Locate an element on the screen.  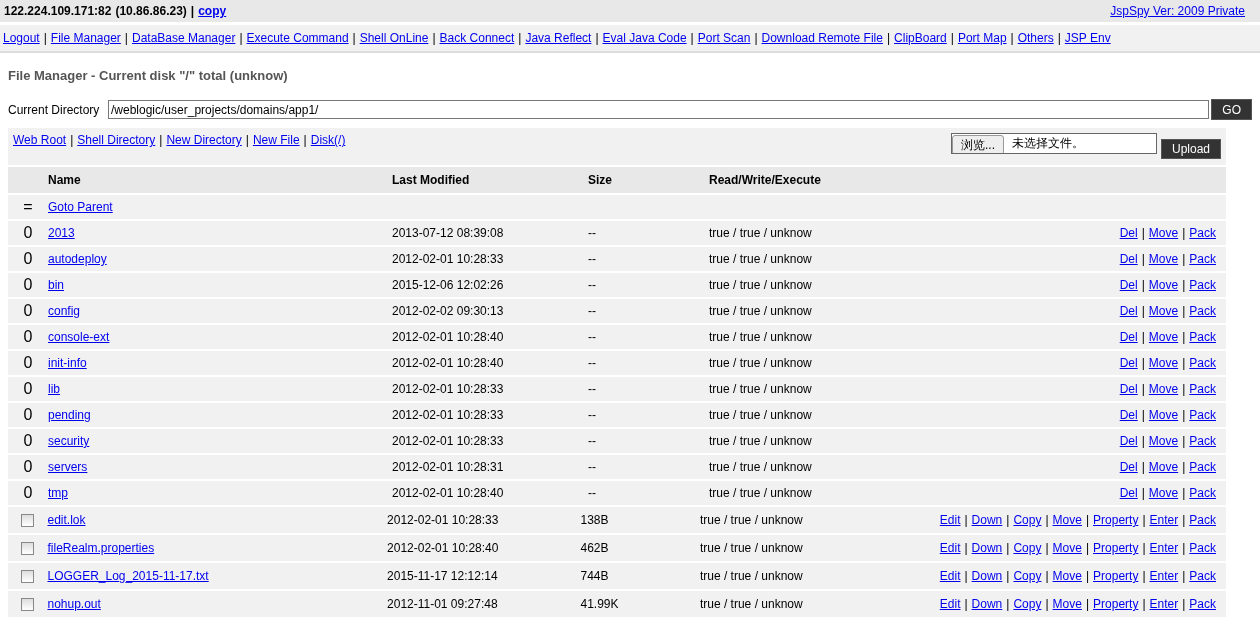
nav-link: Port Map is located at coordinates (982, 38).